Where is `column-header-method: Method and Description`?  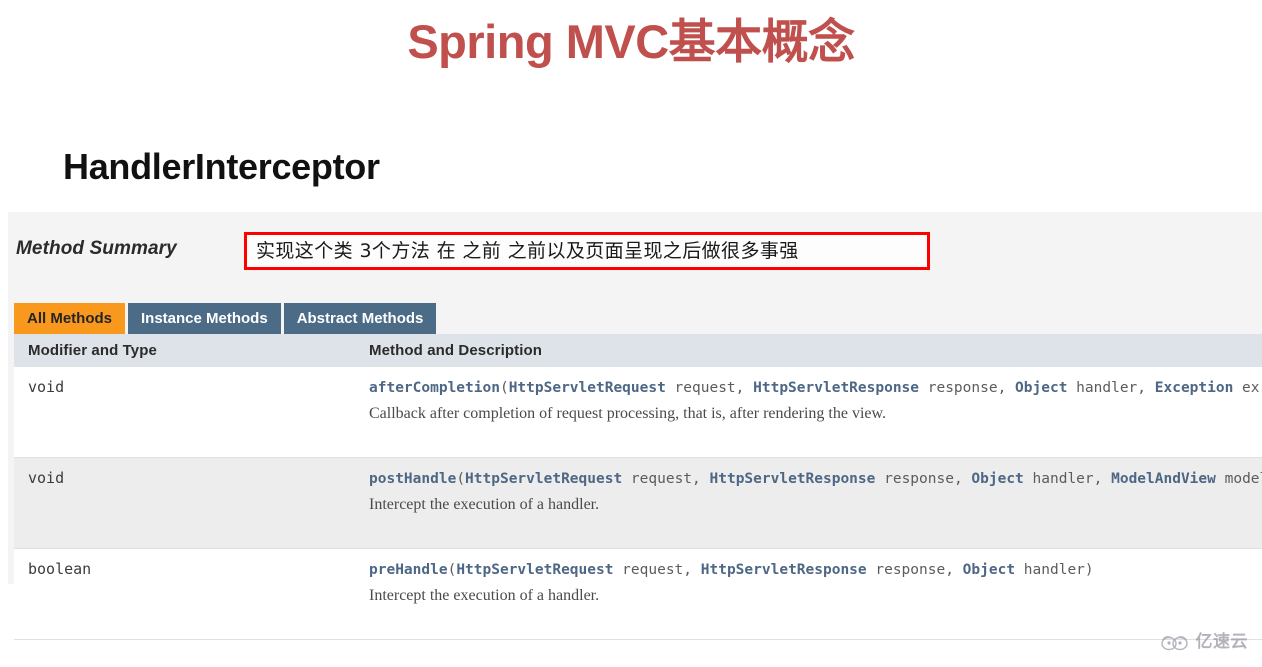
column-header-method: Method and Description is located at coordinates (805, 350).